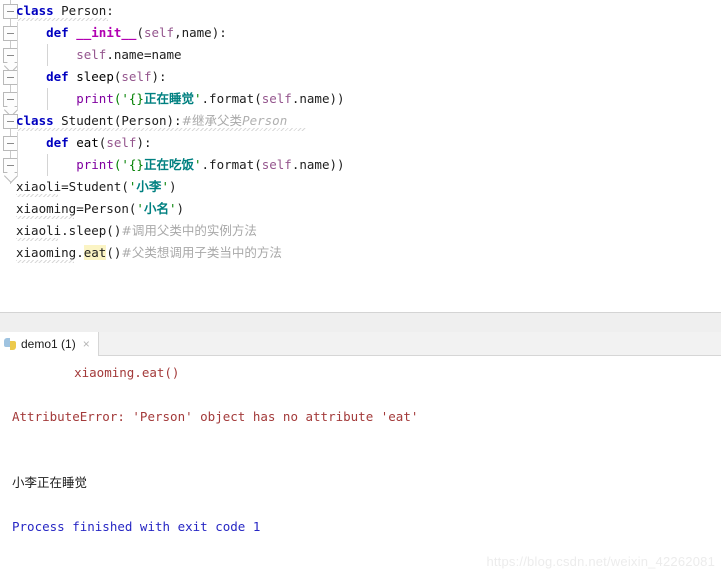 This screenshot has height=573, width=721. What do you see at coordinates (114, 252) in the screenshot?
I see `code-token: ()` at bounding box center [114, 252].